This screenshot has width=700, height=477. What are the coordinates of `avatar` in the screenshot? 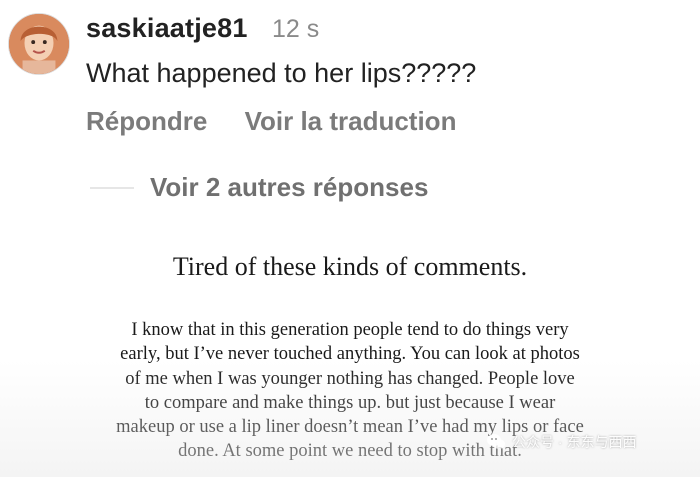 It's located at (39, 44).